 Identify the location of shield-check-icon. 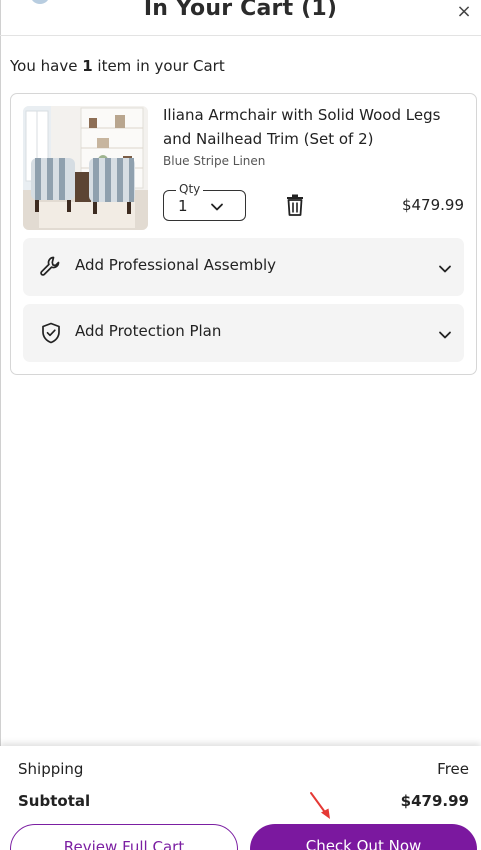
(51, 333).